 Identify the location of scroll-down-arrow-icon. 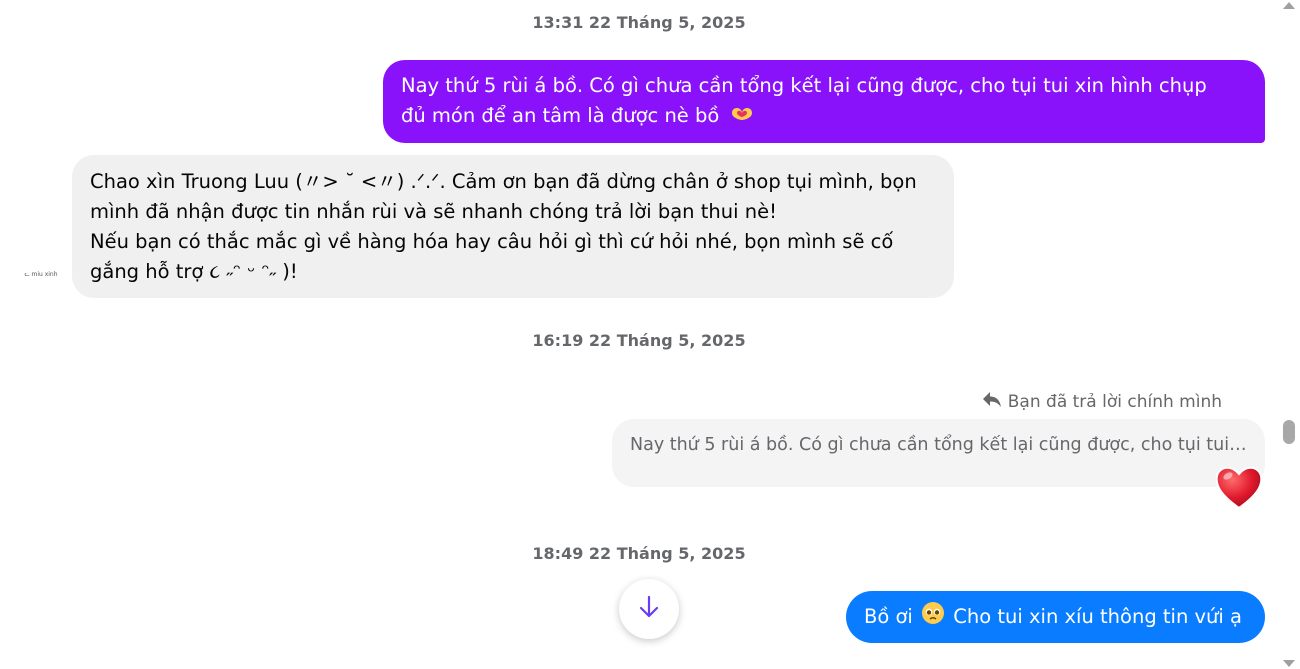
(1289, 663).